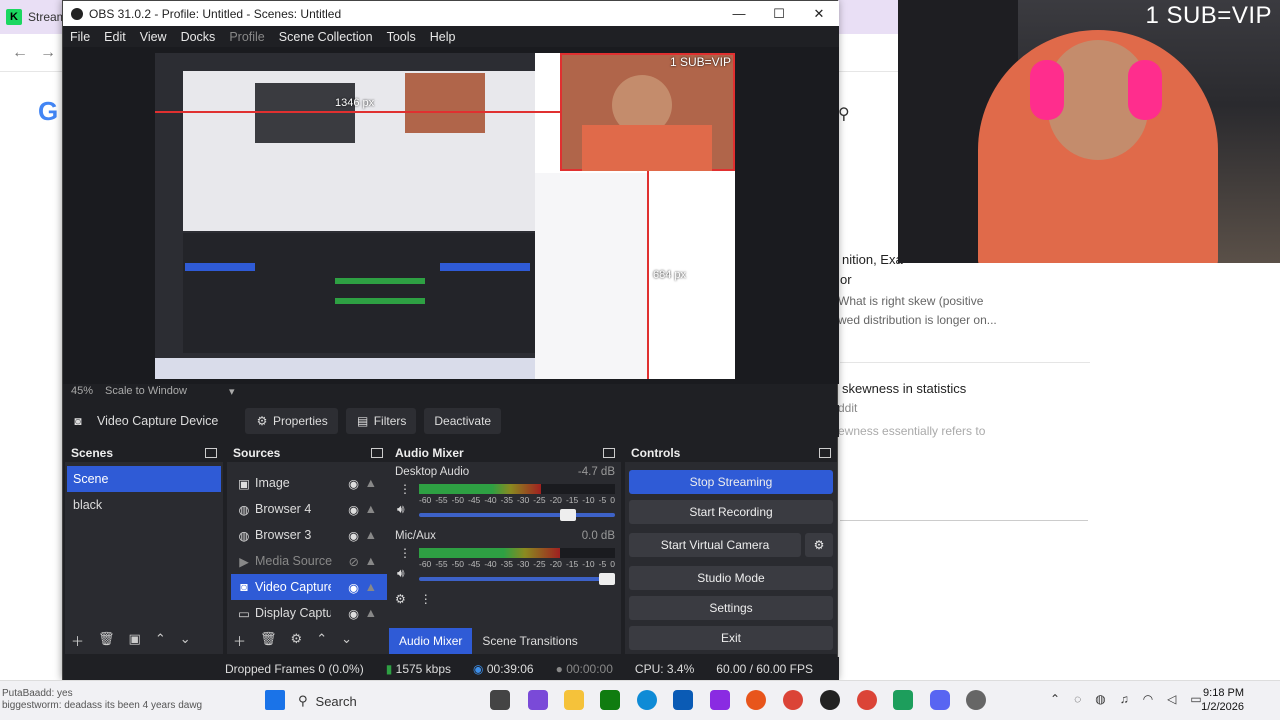 The width and height of the screenshot is (1280, 720). Describe the element at coordinates (153, 37) in the screenshot. I see `menu-view: View` at that location.